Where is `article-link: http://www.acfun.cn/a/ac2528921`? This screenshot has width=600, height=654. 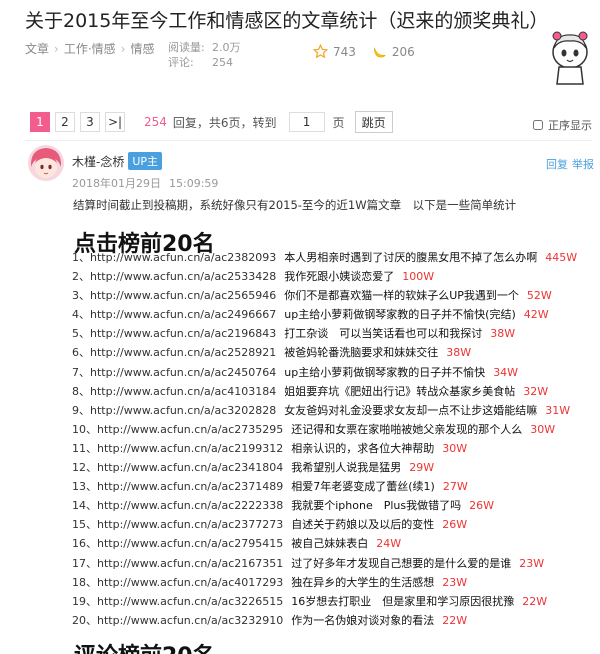 article-link: http://www.acfun.cn/a/ac2528921 is located at coordinates (183, 352).